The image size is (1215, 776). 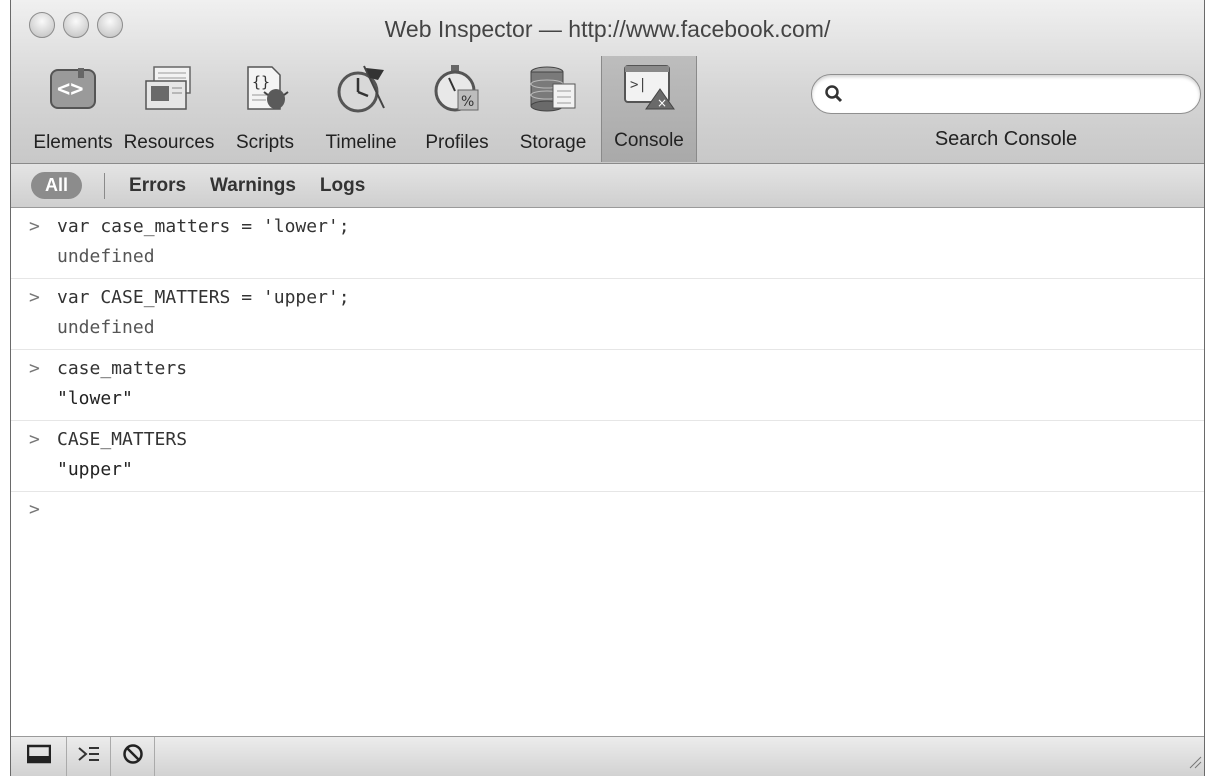 What do you see at coordinates (169, 142) in the screenshot?
I see `tab-label: Resources` at bounding box center [169, 142].